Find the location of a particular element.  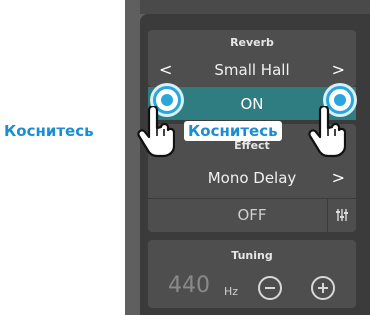

hand-pointer-left-icon is located at coordinates (156, 132).